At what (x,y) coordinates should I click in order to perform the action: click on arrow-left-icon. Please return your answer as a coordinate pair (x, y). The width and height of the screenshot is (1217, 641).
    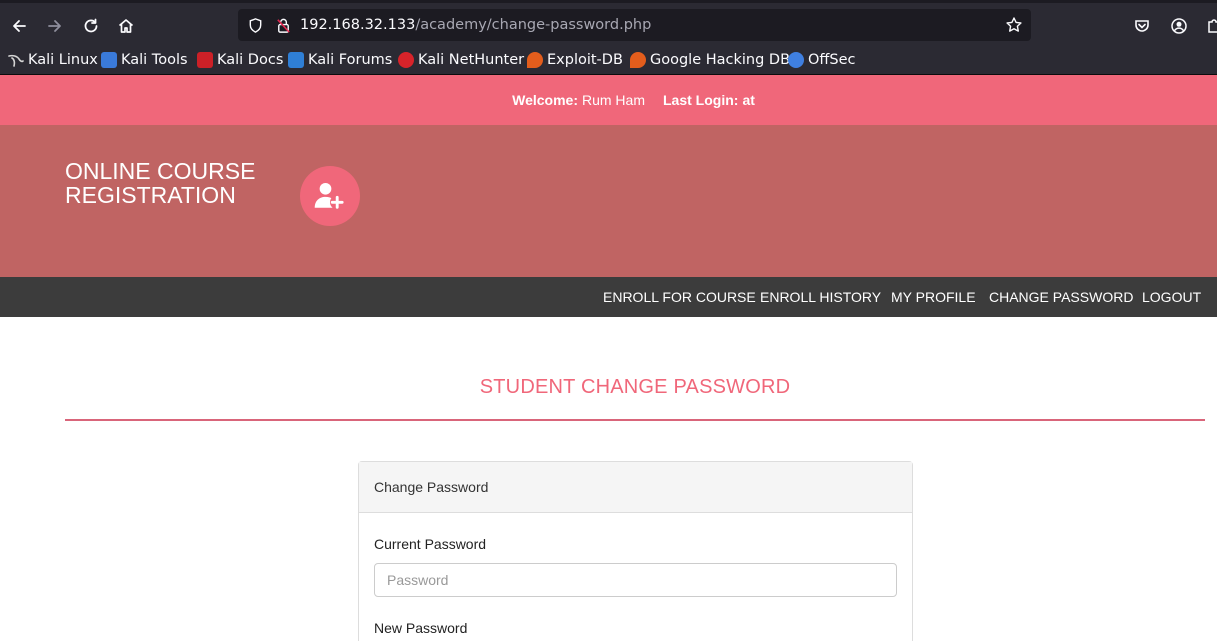
    Looking at the image, I should click on (19, 26).